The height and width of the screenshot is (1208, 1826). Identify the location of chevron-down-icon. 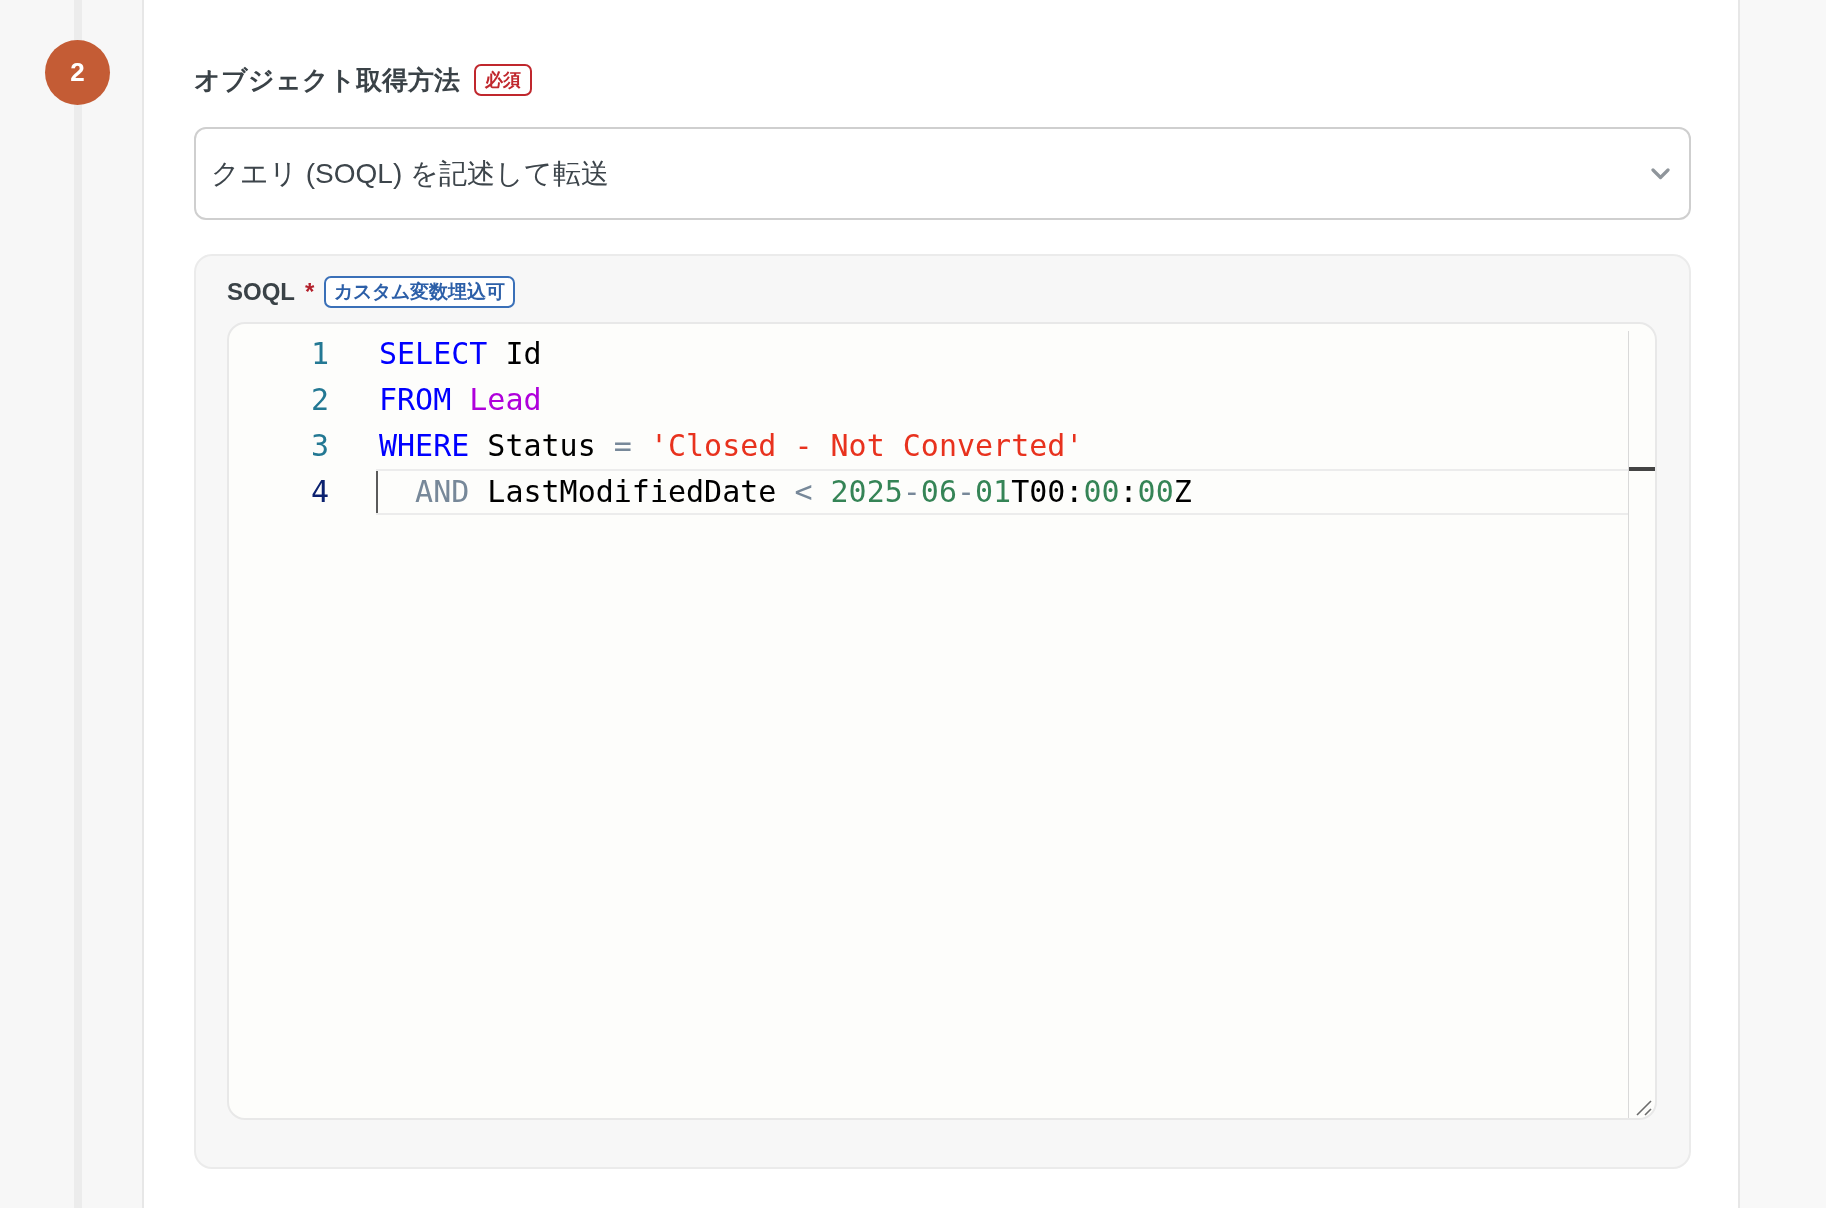
(1660, 173).